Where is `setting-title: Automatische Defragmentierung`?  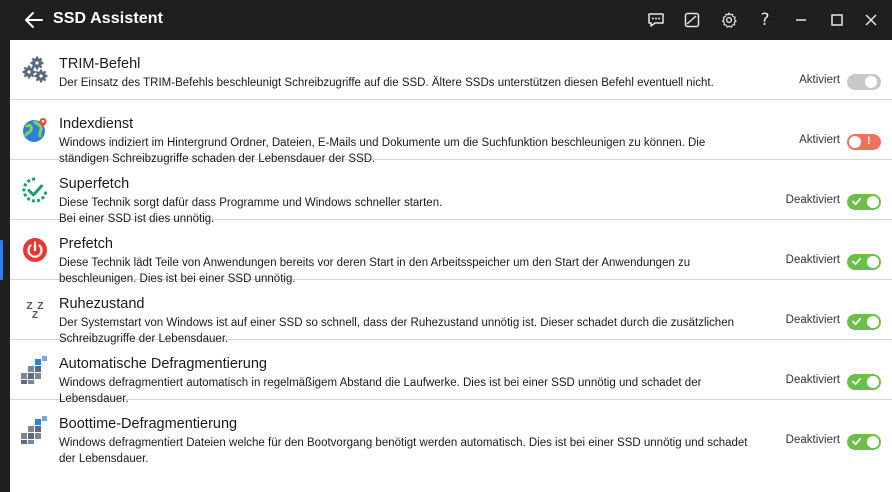 setting-title: Automatische Defragmentierung is located at coordinates (163, 364).